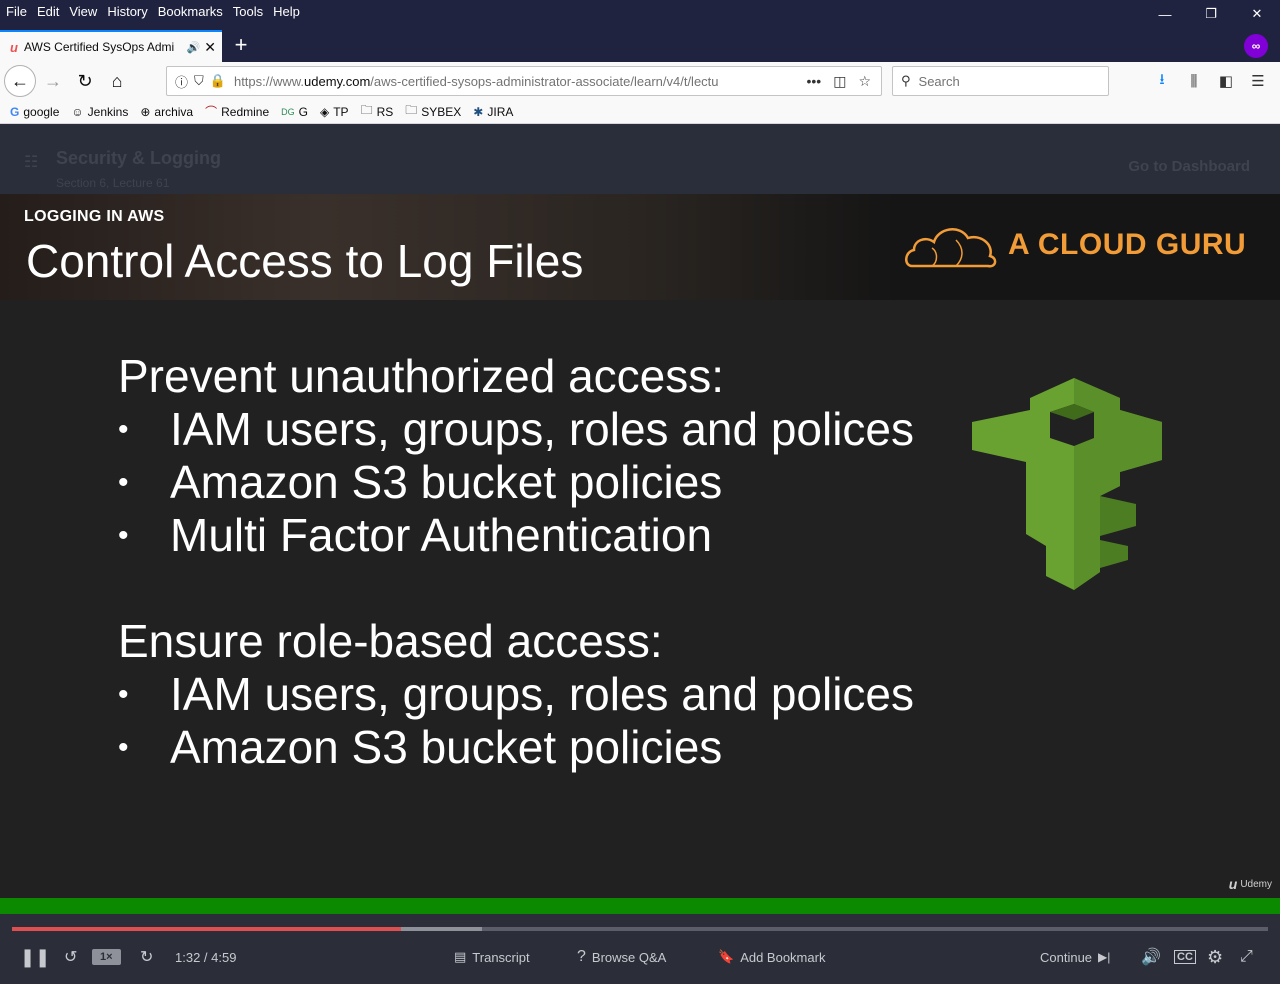 Image resolution: width=1280 pixels, height=984 pixels. What do you see at coordinates (14, 47) in the screenshot?
I see `udemy-favicon-icon: u` at bounding box center [14, 47].